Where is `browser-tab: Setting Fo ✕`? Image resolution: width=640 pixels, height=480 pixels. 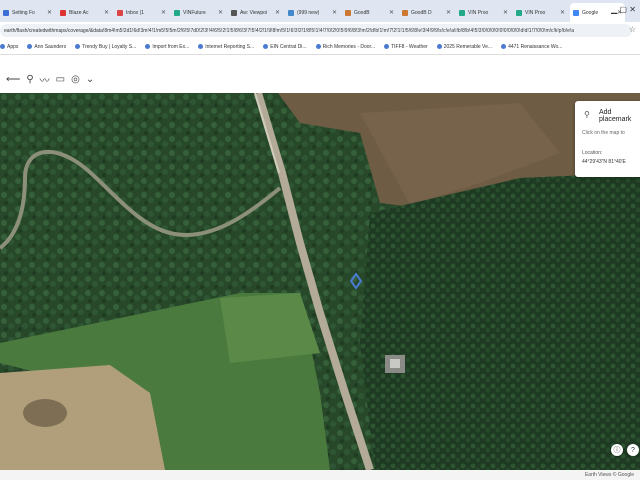 browser-tab: Setting Fo ✕ is located at coordinates (27, 12).